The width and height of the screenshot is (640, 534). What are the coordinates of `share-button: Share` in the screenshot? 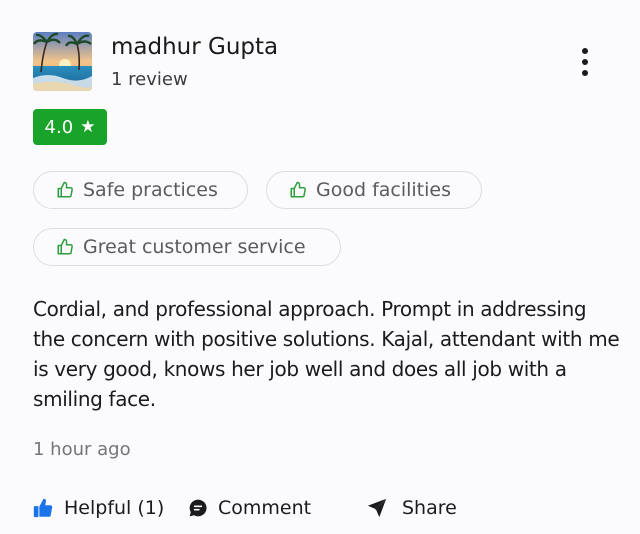 It's located at (411, 508).